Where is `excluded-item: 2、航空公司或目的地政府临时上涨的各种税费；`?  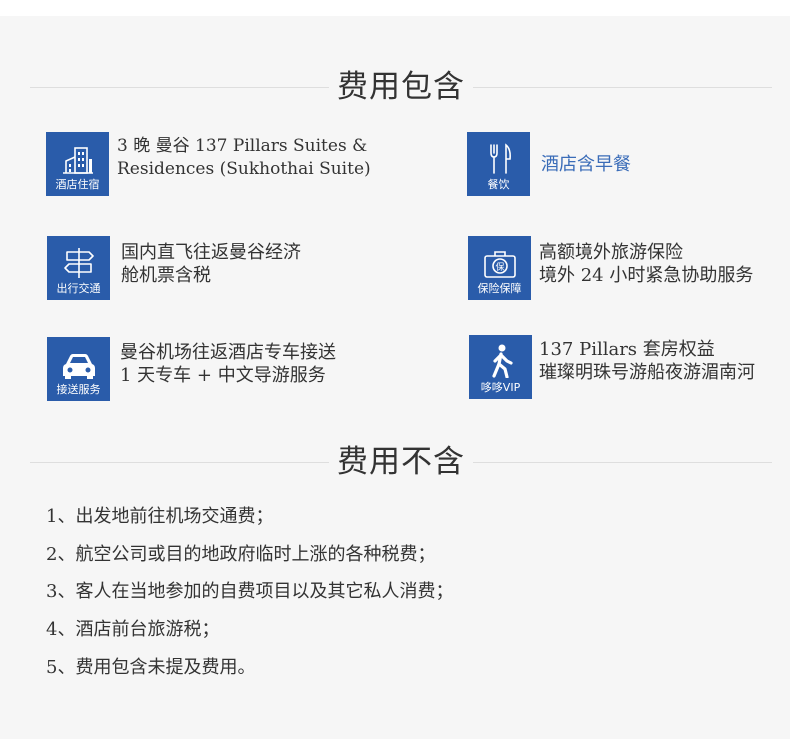 excluded-item: 2、航空公司或目的地政府临时上涨的各种税费； is located at coordinates (241, 554).